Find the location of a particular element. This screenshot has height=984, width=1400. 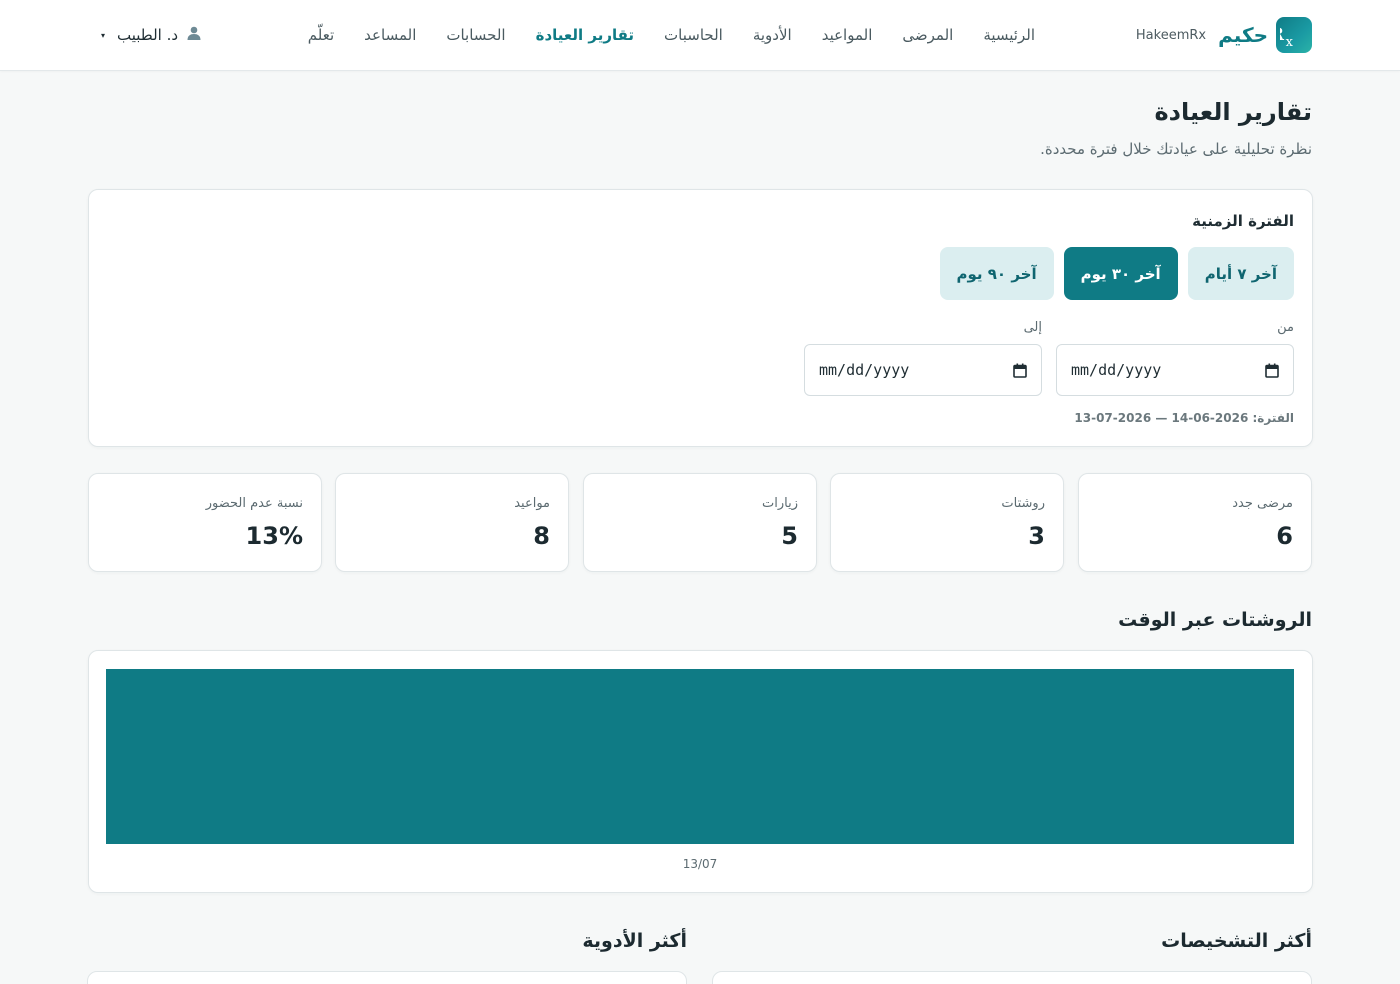

to-date-input: mm/dd/yyyy is located at coordinates (923, 370).